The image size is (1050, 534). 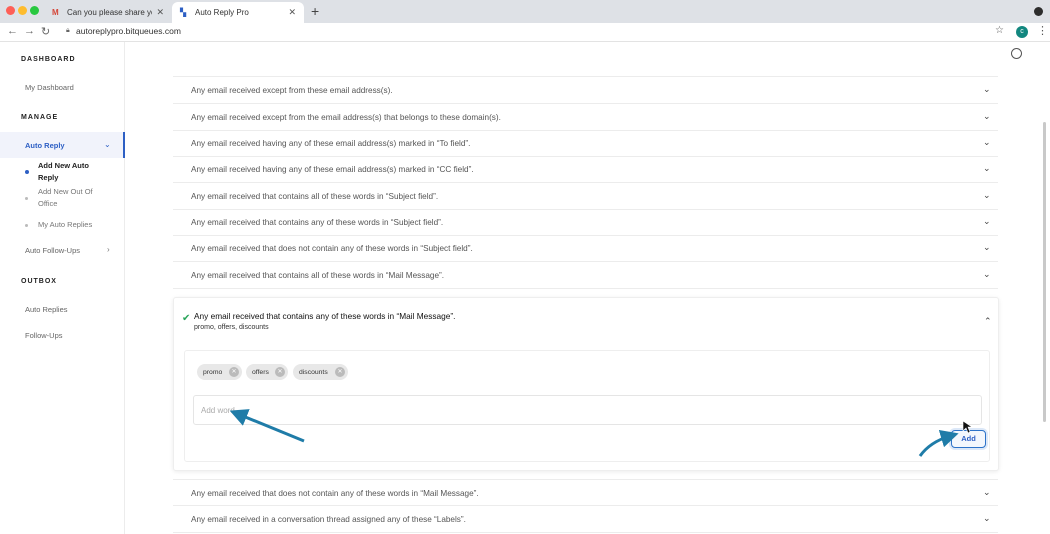 What do you see at coordinates (39, 281) in the screenshot?
I see `section-header-outbox: OUTBOX` at bounding box center [39, 281].